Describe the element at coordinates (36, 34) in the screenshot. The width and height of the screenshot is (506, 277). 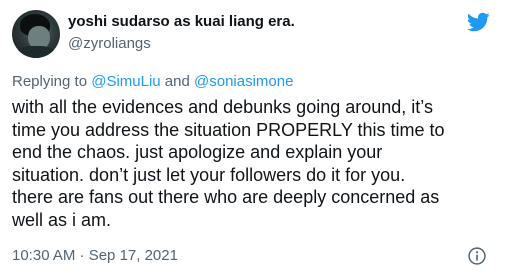
I see `avatar` at that location.